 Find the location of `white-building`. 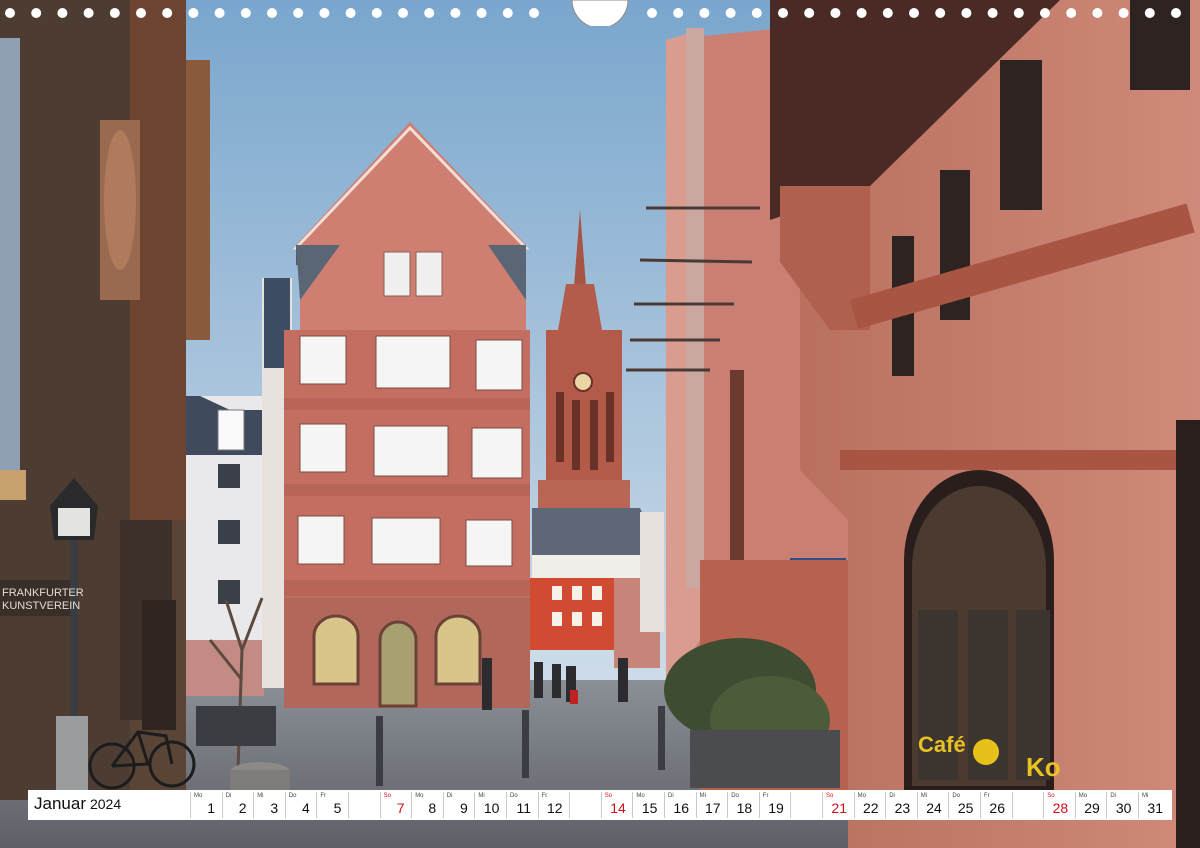

white-building is located at coordinates (225, 546).